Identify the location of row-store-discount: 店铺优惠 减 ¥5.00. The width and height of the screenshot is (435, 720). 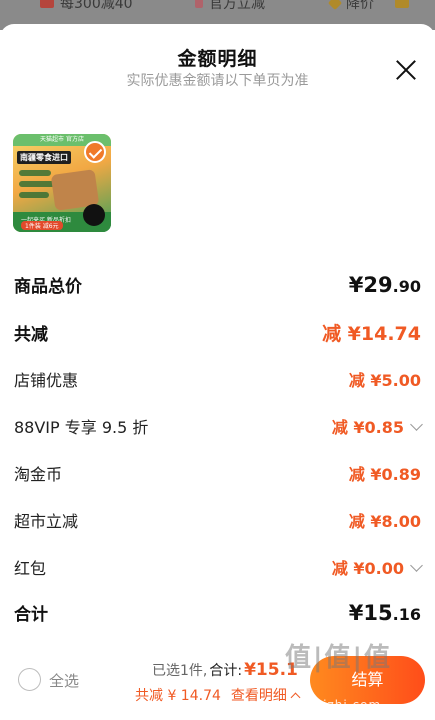
(217, 379).